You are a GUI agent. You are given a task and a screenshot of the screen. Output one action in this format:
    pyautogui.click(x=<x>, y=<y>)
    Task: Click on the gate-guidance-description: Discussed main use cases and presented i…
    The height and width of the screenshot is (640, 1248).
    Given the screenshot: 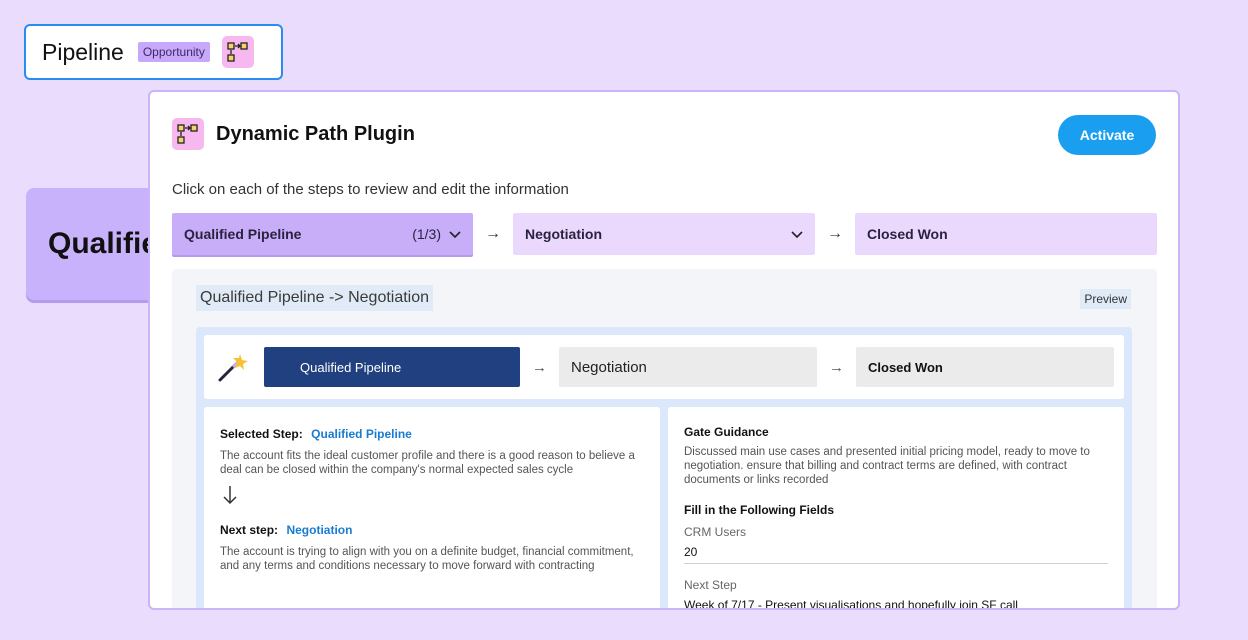 What is the action you would take?
    pyautogui.click(x=887, y=466)
    